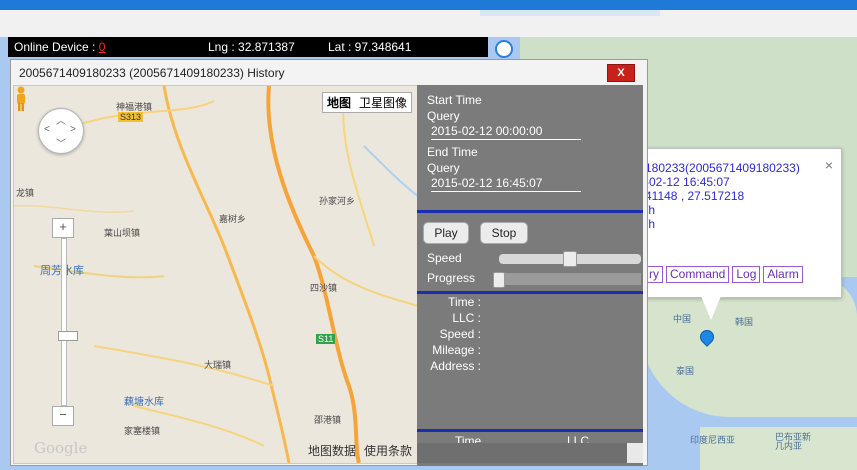 This screenshot has height=470, width=857. Describe the element at coordinates (451, 278) in the screenshot. I see `progress-label: Progress` at that location.